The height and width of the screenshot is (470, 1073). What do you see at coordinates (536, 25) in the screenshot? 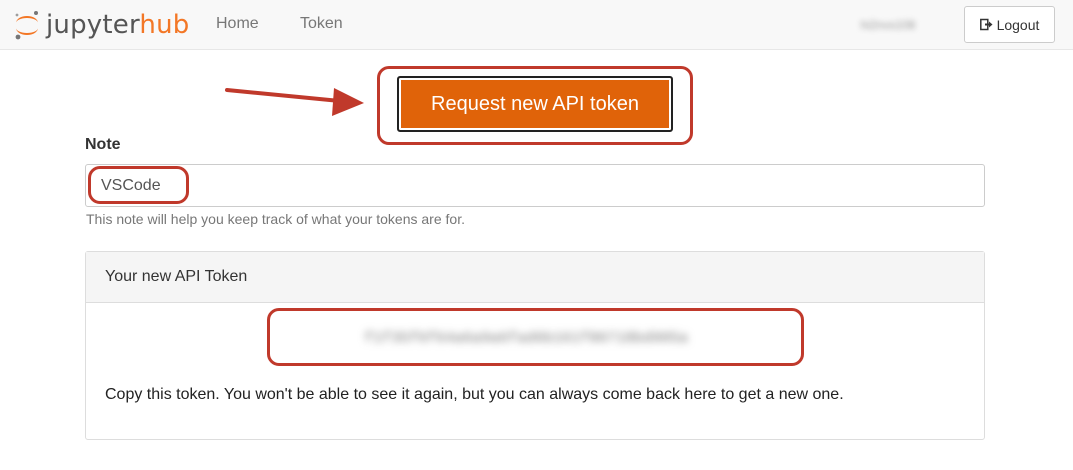
I see `top-navbar: jupyterhub Home Token hi2nvs108 Logout` at bounding box center [536, 25].